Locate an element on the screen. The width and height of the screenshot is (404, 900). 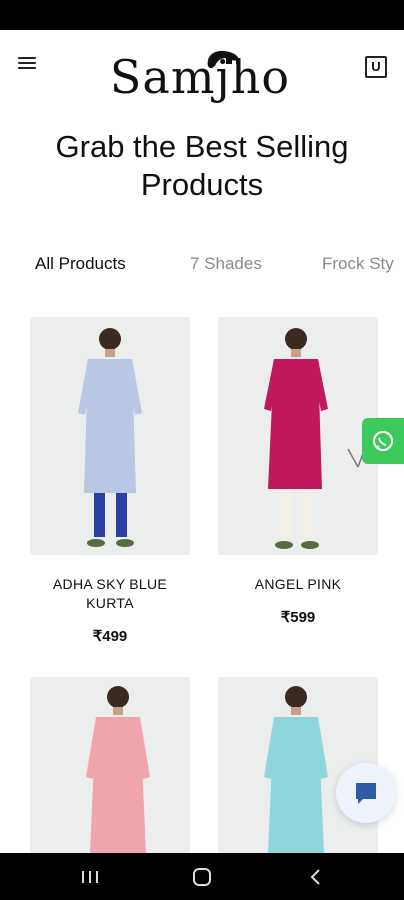
product-price: ₹499 is located at coordinates (110, 636).